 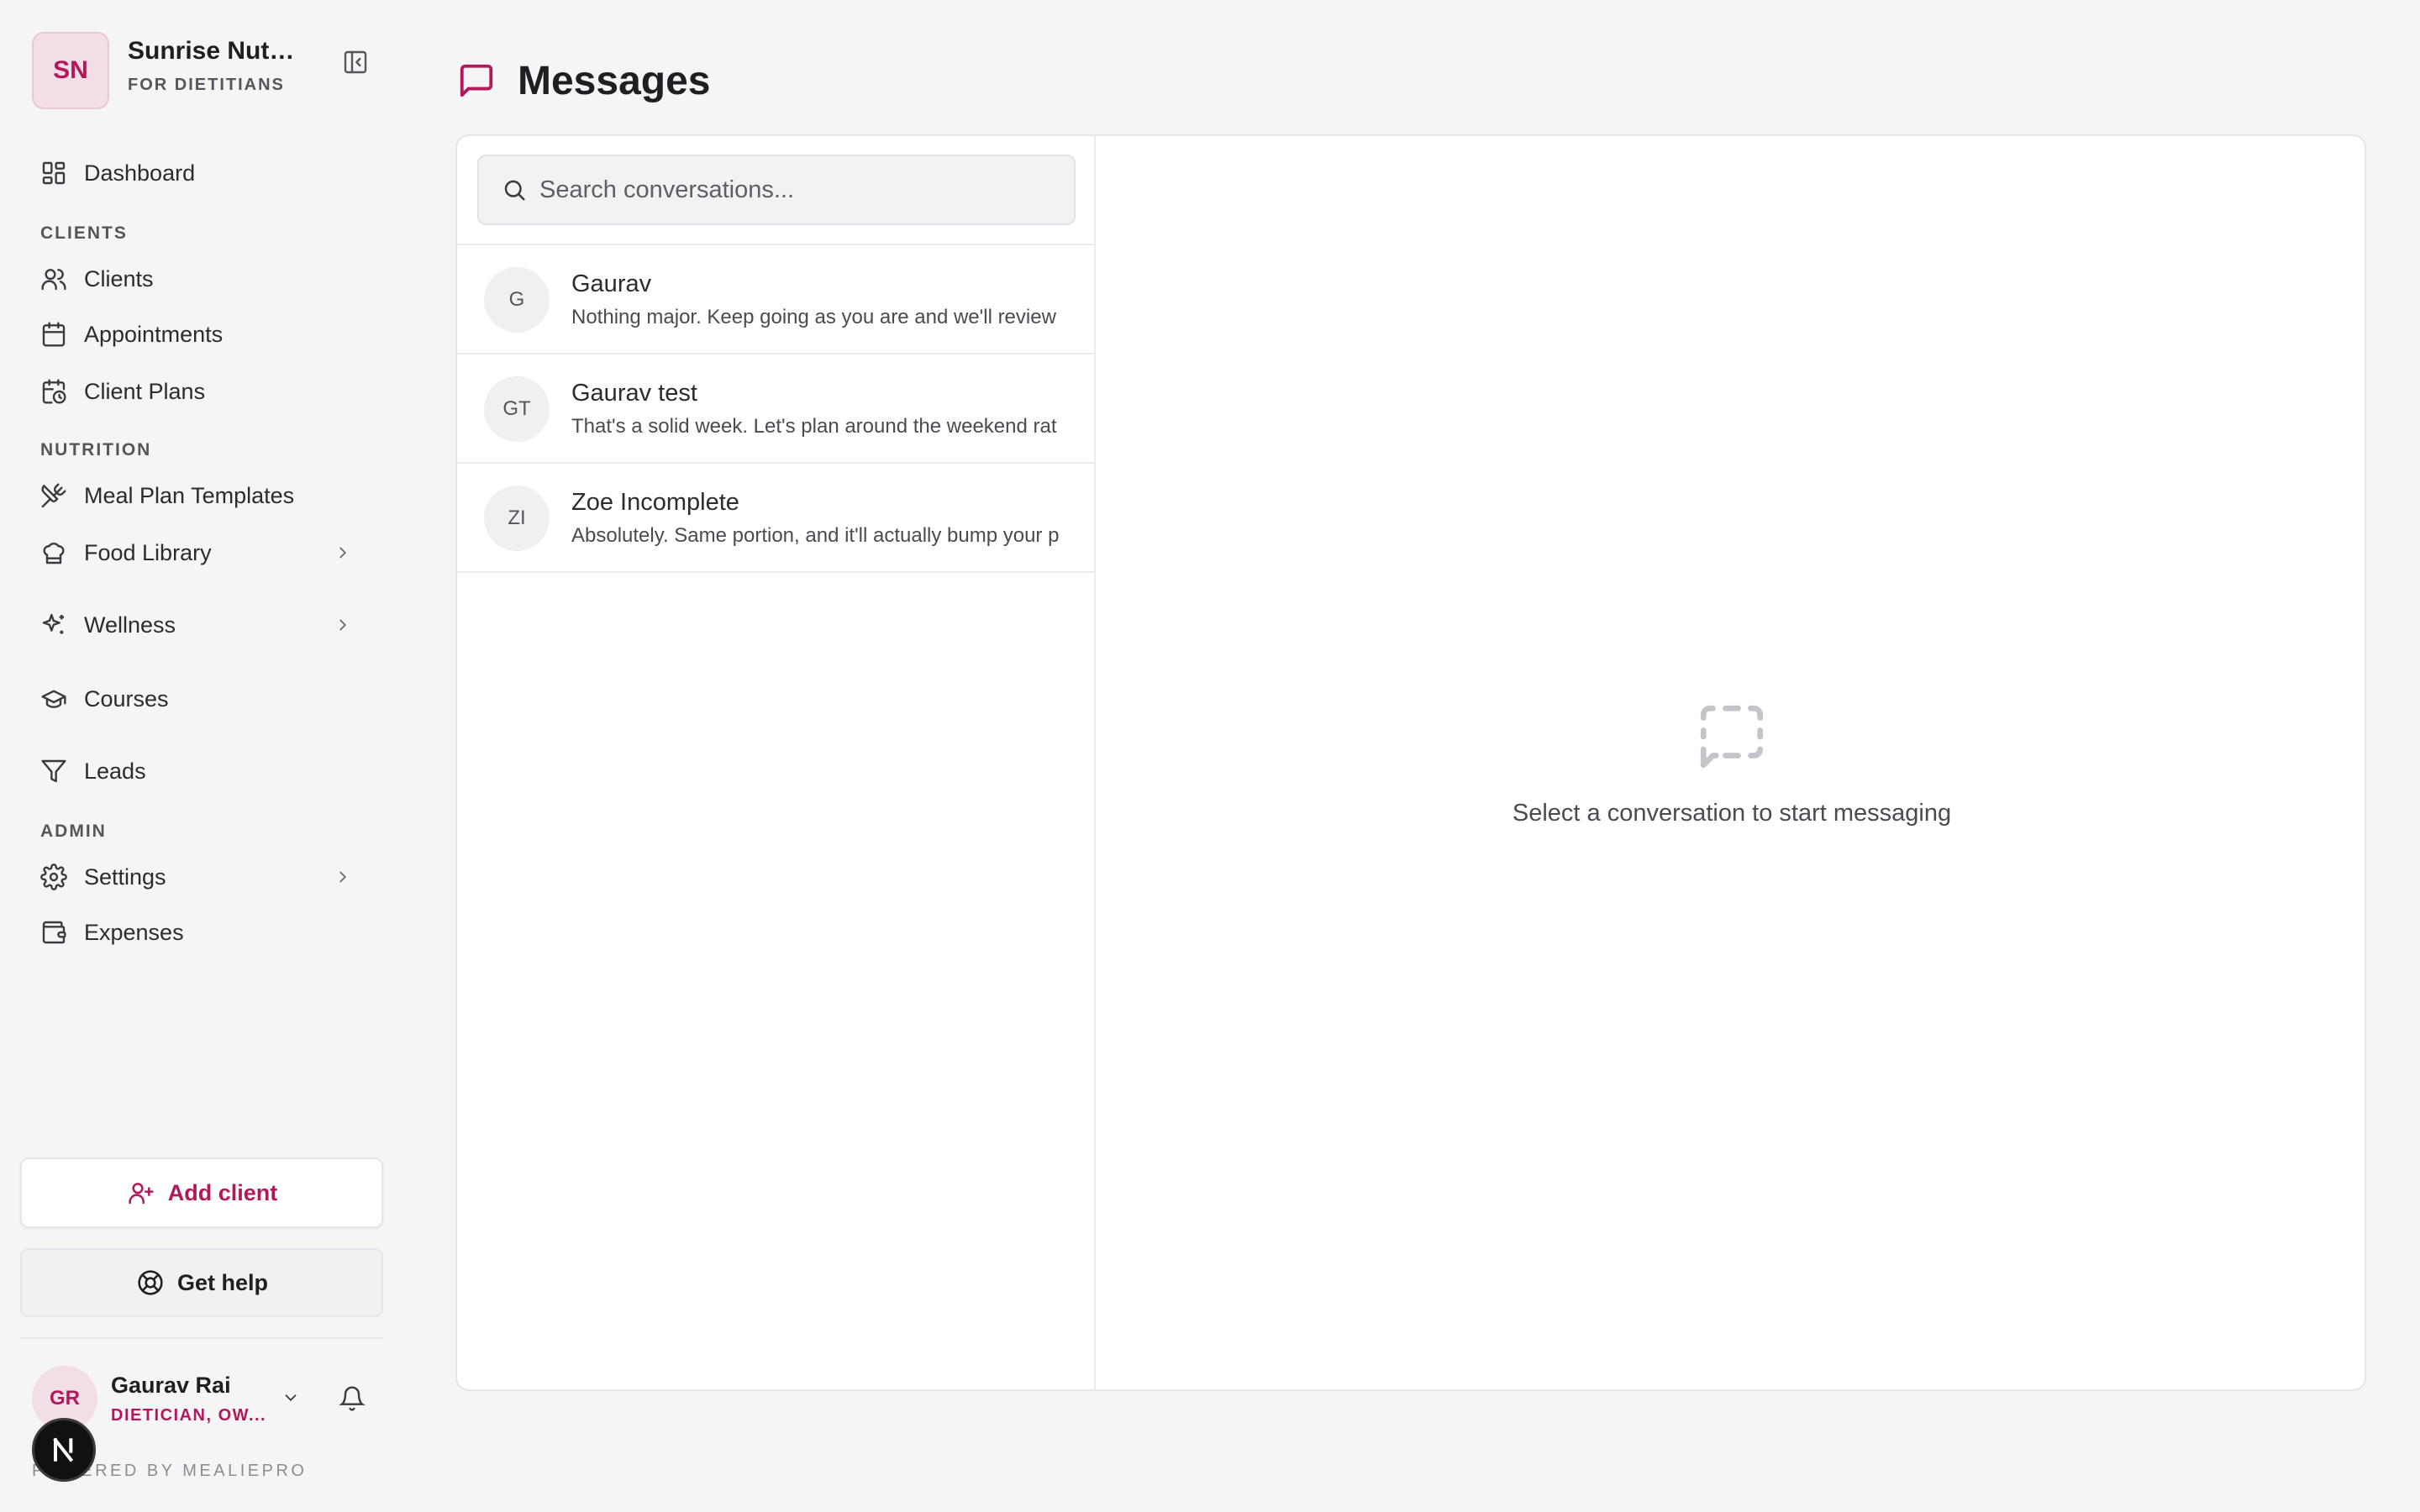 I want to click on users-icon, so click(x=54, y=279).